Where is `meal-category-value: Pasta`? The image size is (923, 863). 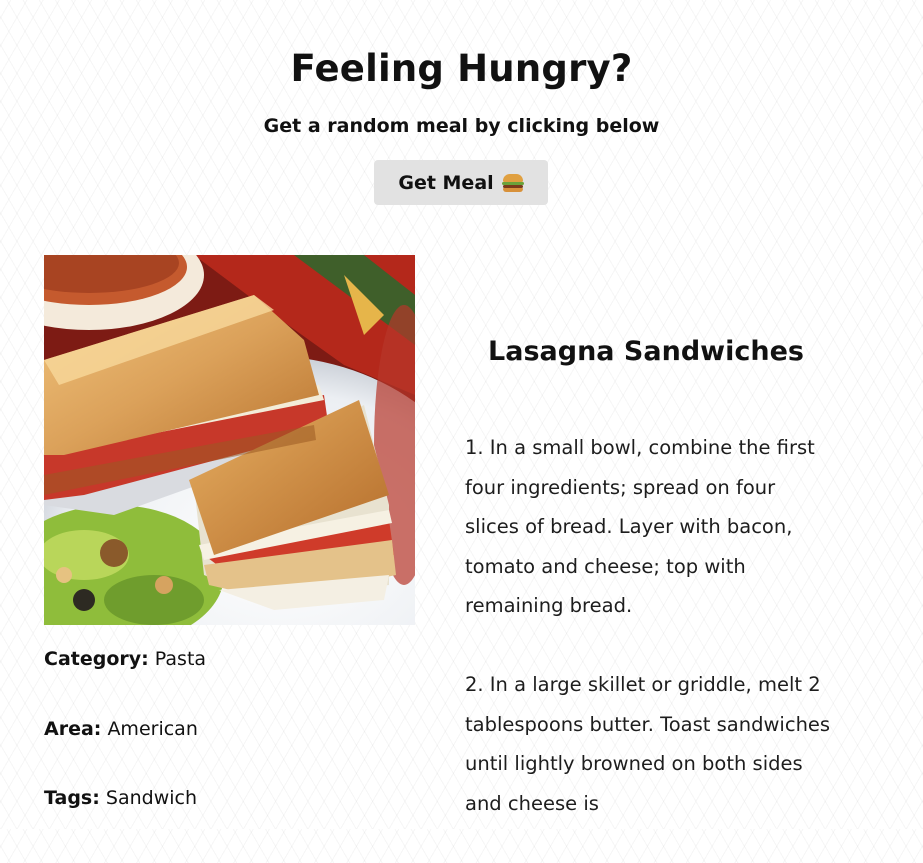
meal-category-value: Pasta is located at coordinates (180, 659).